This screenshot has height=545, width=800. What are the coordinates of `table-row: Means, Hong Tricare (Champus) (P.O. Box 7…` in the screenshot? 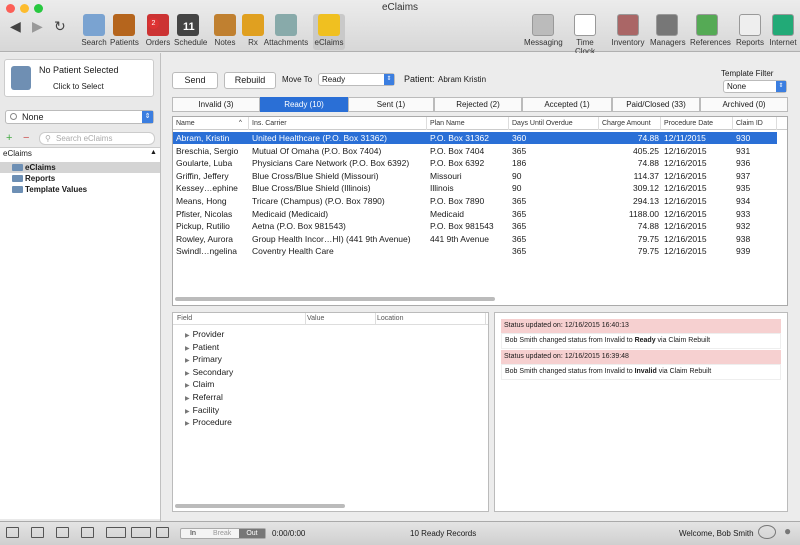 It's located at (475, 201).